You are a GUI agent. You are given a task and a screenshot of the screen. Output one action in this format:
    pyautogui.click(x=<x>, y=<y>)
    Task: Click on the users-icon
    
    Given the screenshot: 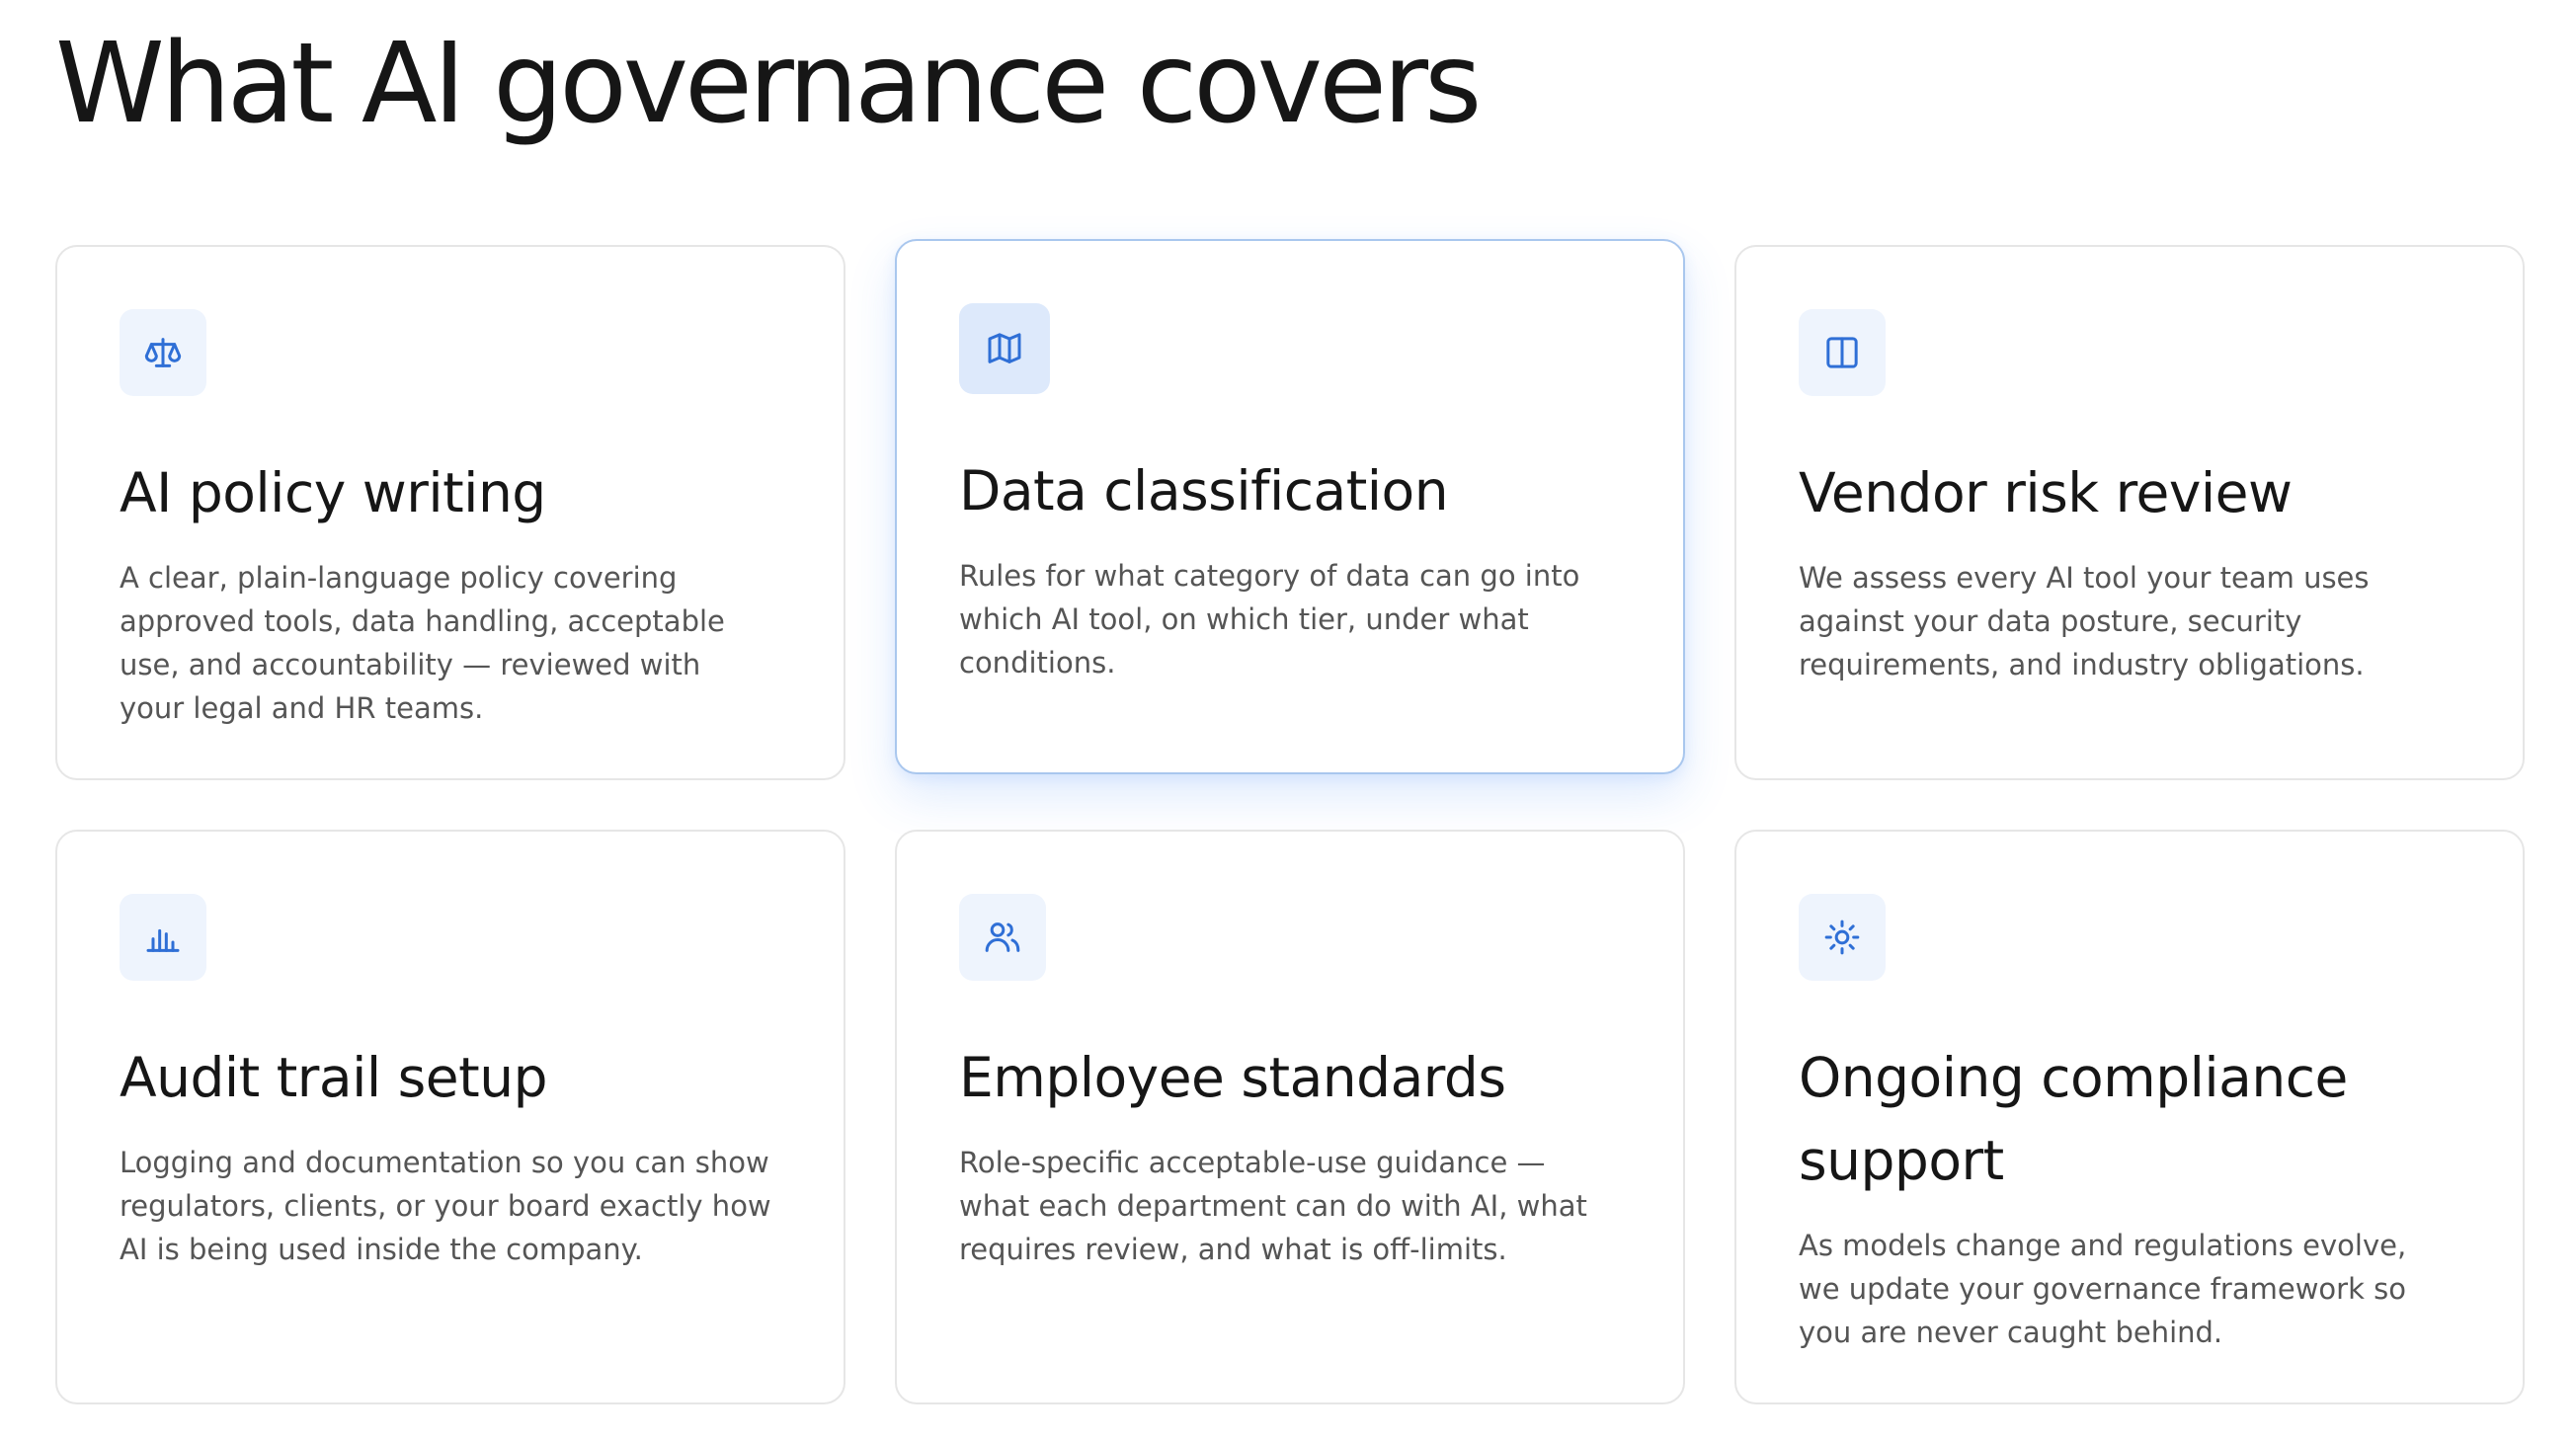 What is the action you would take?
    pyautogui.click(x=1002, y=937)
    